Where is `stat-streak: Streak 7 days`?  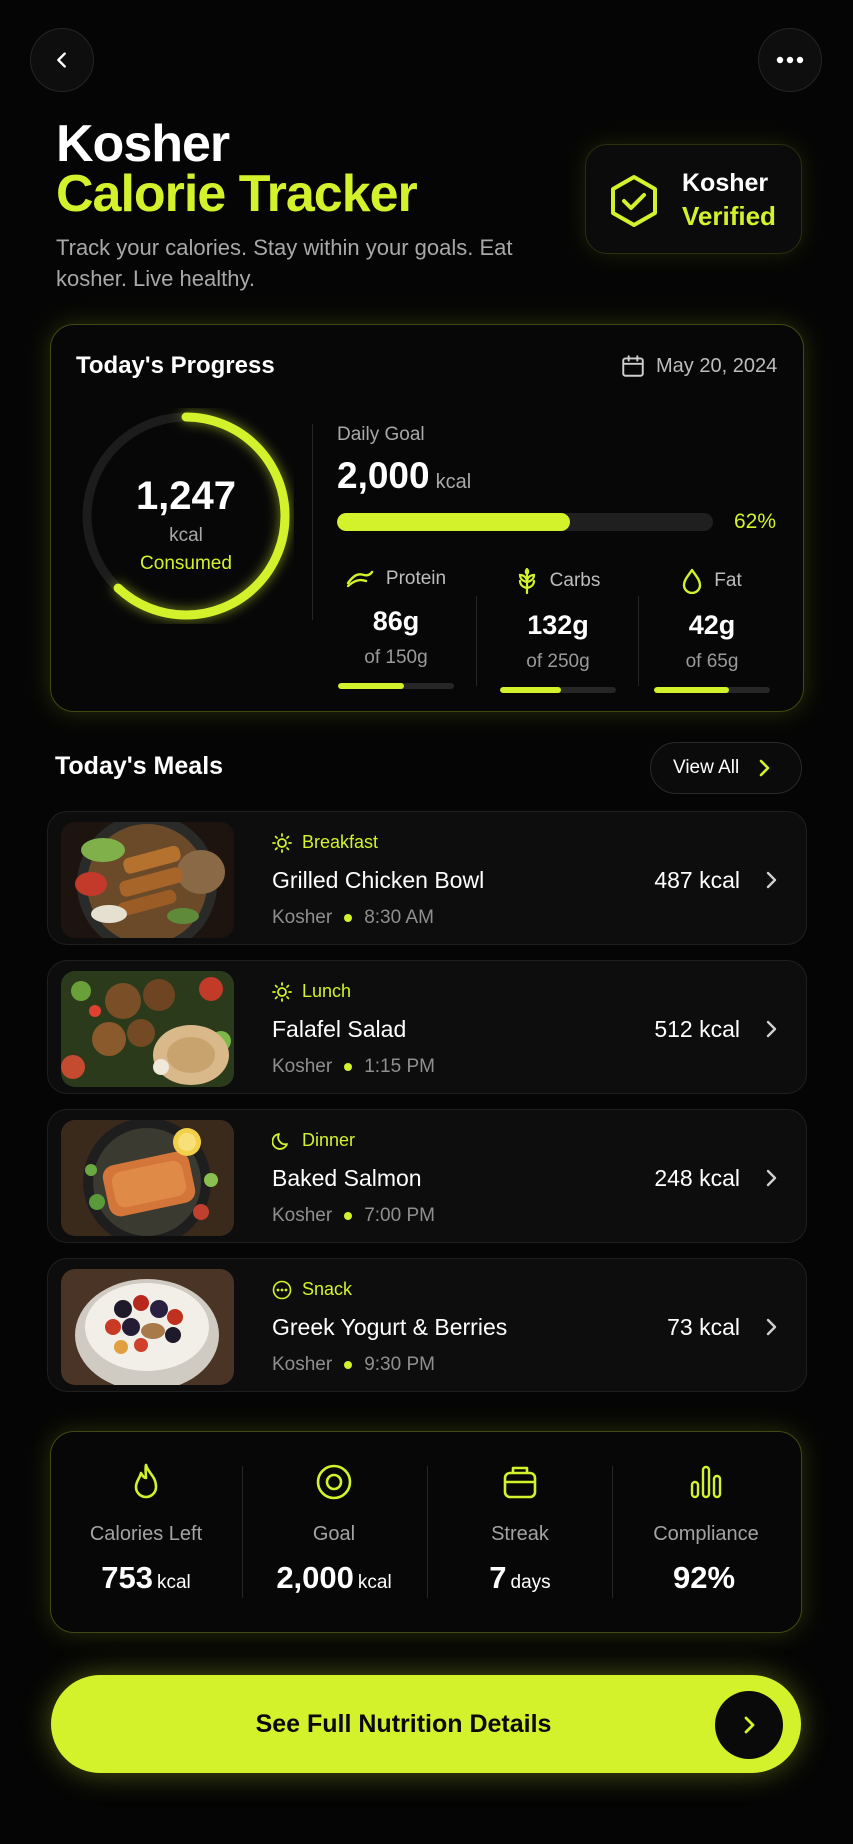 stat-streak: Streak 7 days is located at coordinates (520, 1529).